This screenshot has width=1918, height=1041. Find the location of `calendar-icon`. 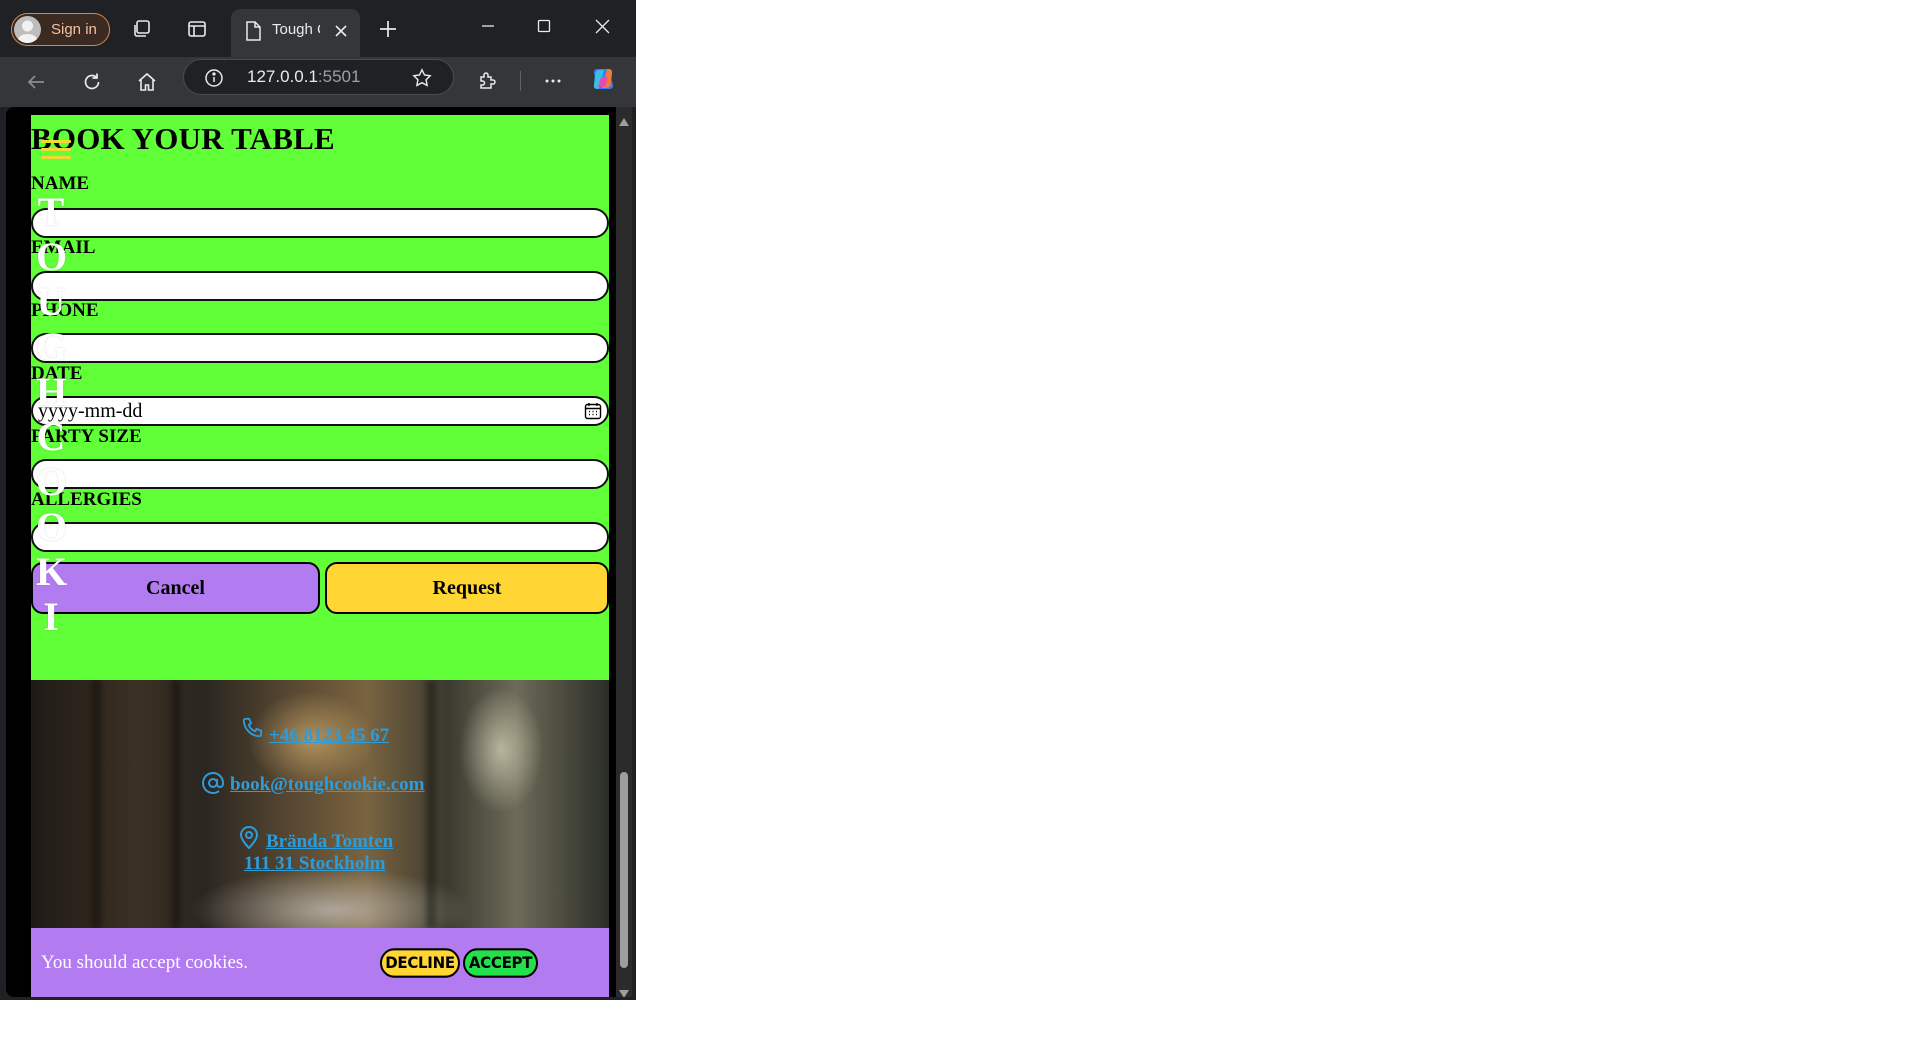

calendar-icon is located at coordinates (593, 413).